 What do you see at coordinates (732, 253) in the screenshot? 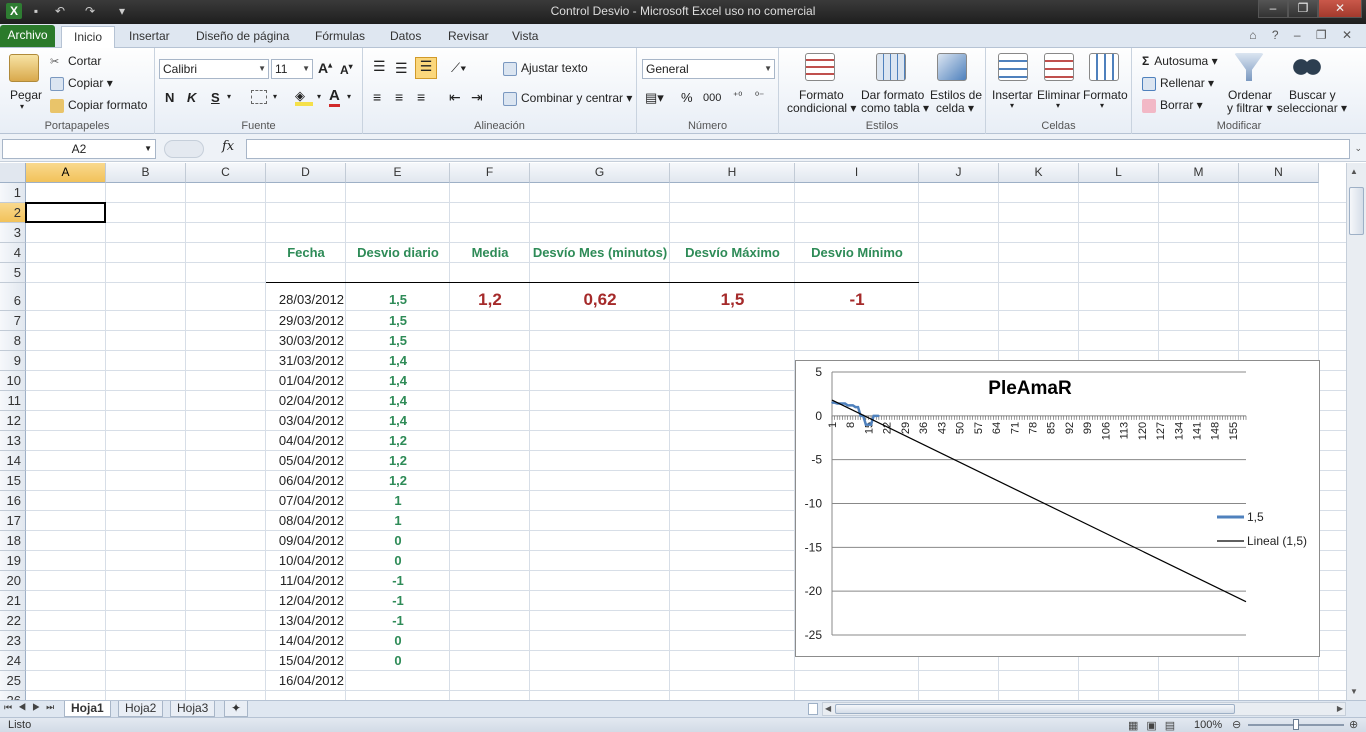
I see `header-desvio-maximo: Desvío Máximo` at bounding box center [732, 253].